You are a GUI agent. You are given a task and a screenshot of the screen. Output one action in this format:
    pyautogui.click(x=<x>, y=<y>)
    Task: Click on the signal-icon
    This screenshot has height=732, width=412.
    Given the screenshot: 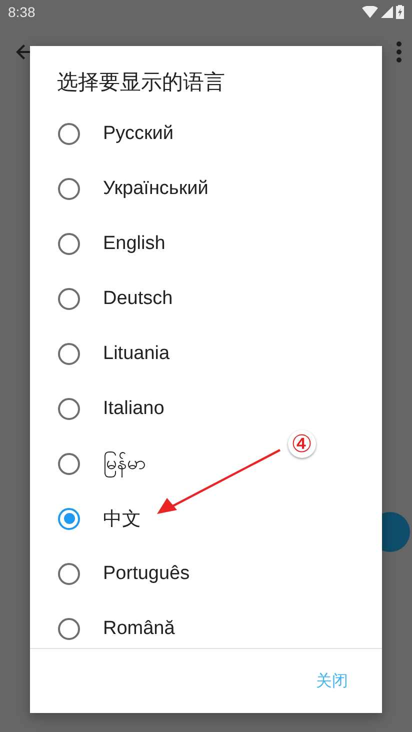 What is the action you would take?
    pyautogui.click(x=387, y=12)
    